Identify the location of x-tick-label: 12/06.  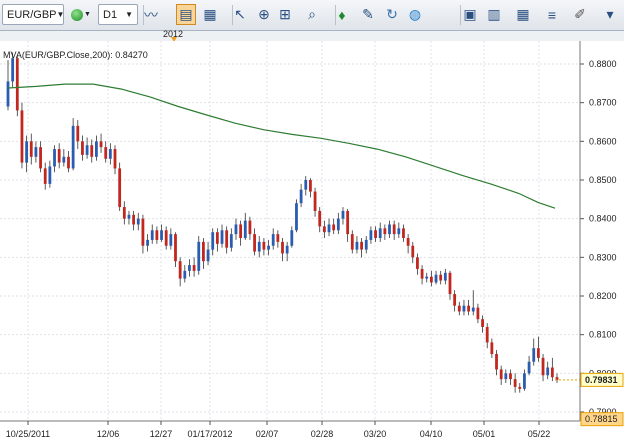
(108, 434).